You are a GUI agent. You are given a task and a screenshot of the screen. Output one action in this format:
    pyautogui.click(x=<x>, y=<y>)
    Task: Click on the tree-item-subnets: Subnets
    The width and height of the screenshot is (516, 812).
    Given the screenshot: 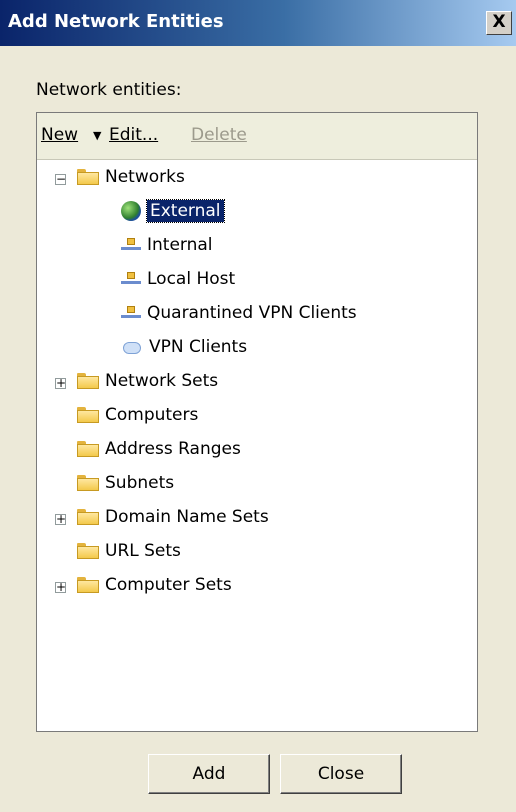 What is the action you would take?
    pyautogui.click(x=125, y=483)
    